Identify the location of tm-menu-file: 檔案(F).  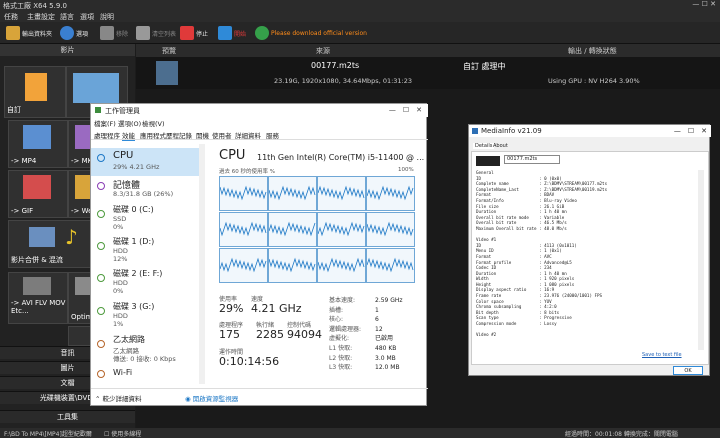
(105, 123).